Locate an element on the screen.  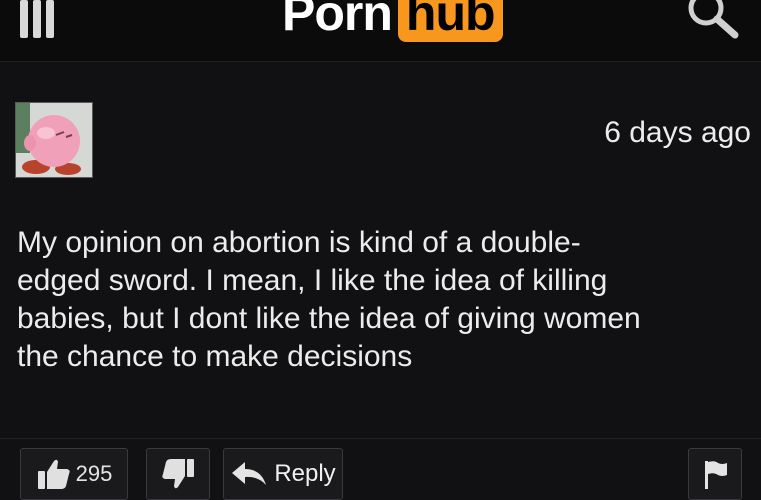
comment-timestamp: 6 days ago is located at coordinates (677, 132).